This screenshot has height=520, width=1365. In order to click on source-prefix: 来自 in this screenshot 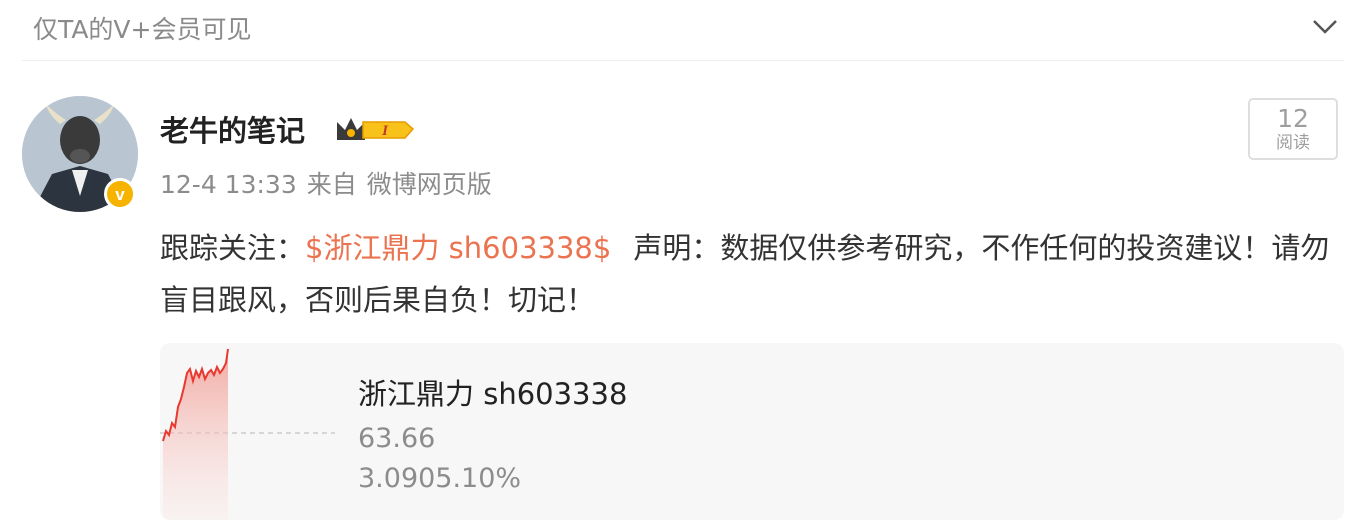, I will do `click(331, 184)`.